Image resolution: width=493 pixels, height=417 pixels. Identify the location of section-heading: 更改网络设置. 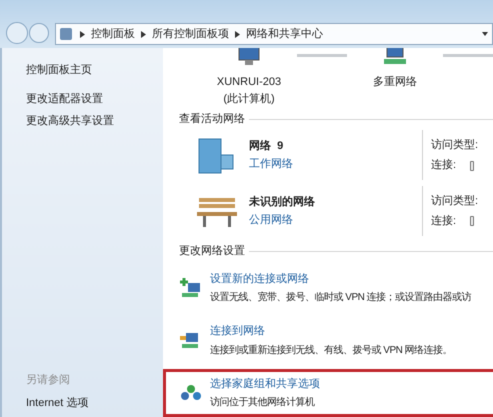
(212, 251).